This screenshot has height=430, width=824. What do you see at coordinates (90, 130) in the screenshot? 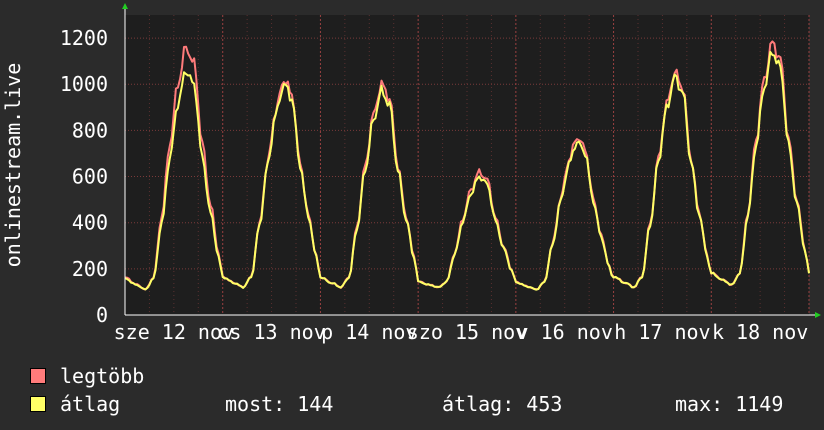
I see `y-tick-label: 800` at bounding box center [90, 130].